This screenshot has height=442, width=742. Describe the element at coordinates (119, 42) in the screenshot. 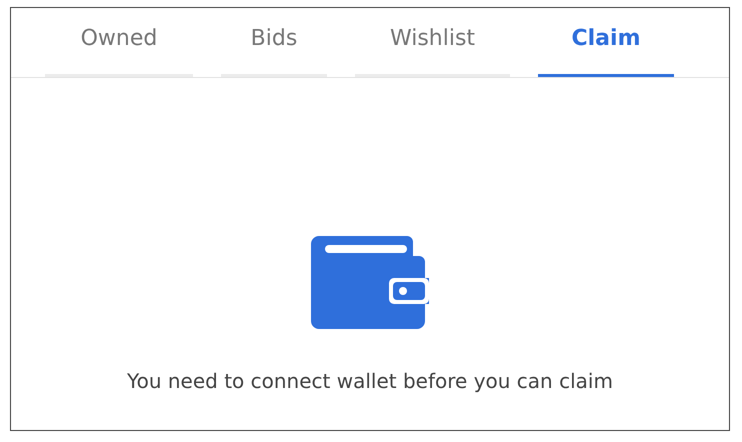

I see `tab: Owned` at that location.